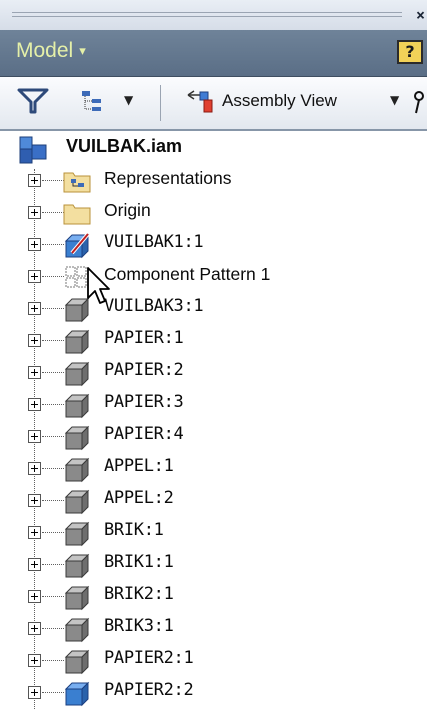 This screenshot has height=709, width=427. What do you see at coordinates (149, 658) in the screenshot?
I see `tree-item-label: PAPIER2:1` at bounding box center [149, 658].